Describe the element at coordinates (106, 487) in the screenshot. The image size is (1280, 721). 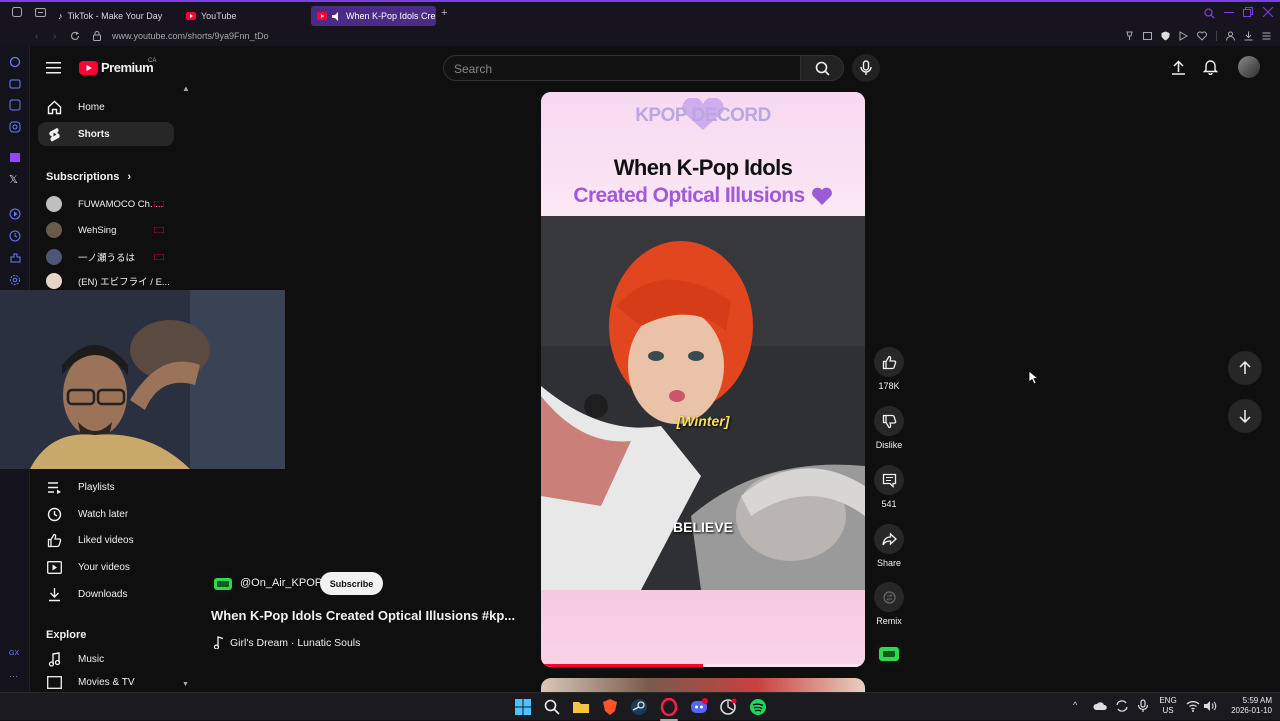
I see `sidebar-item-playlists: Playlists` at that location.